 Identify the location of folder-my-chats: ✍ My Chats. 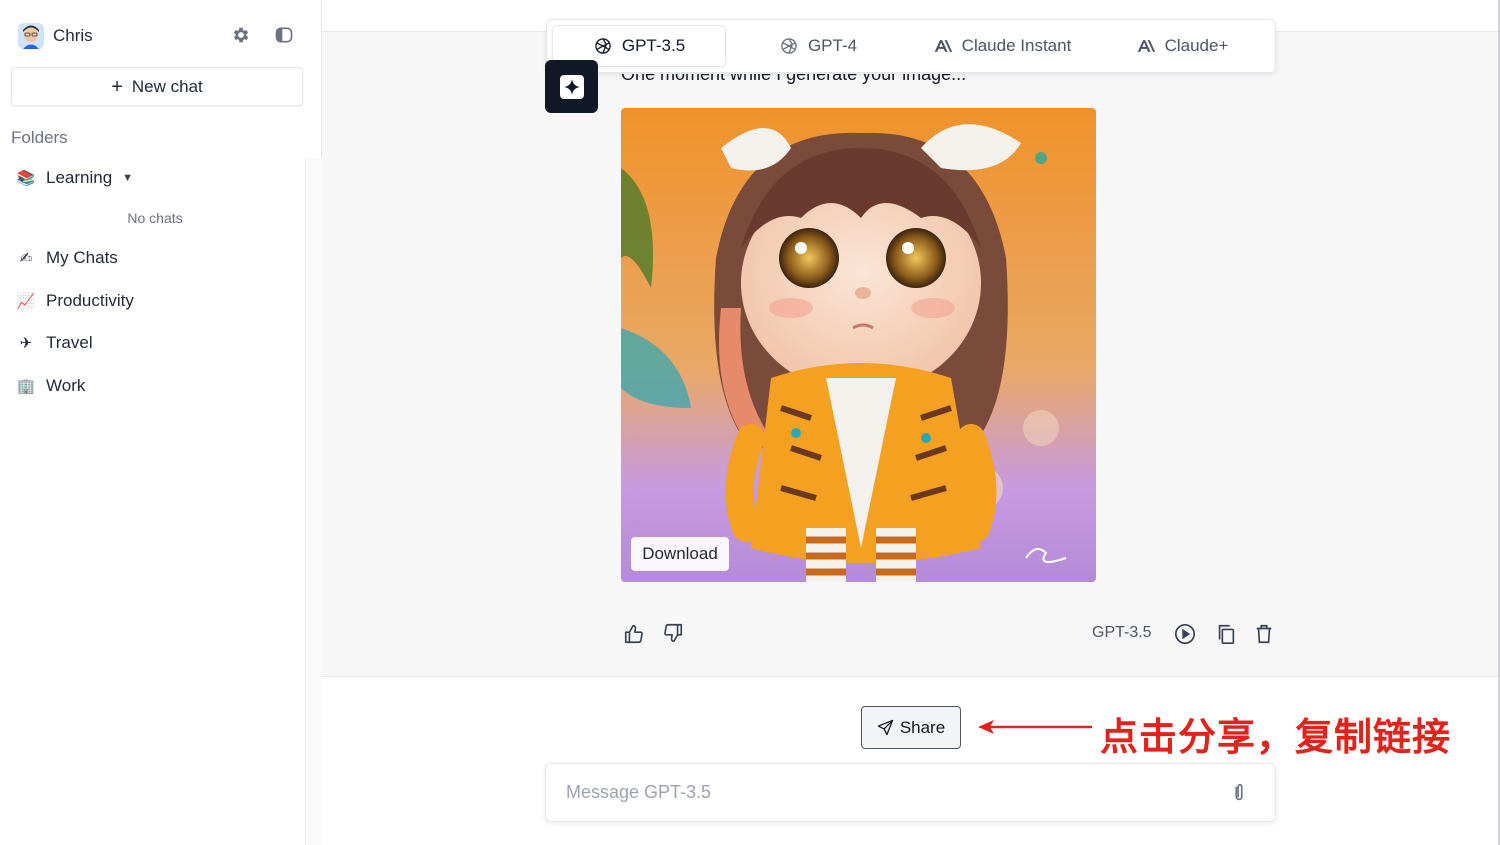
(67, 258).